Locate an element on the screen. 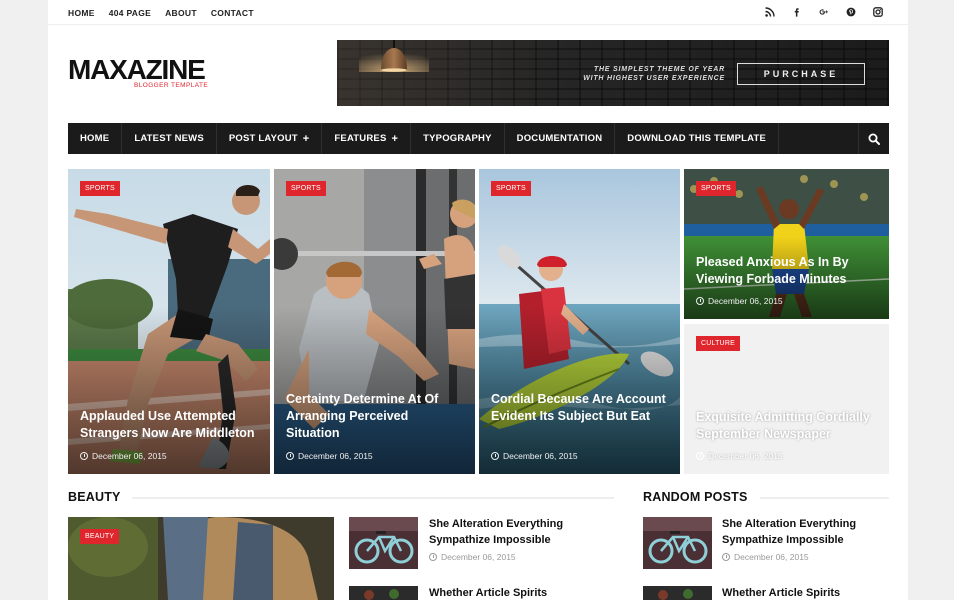  site-logo: MAXAZINE BLOGGER TEMPLATE is located at coordinates (143, 76).